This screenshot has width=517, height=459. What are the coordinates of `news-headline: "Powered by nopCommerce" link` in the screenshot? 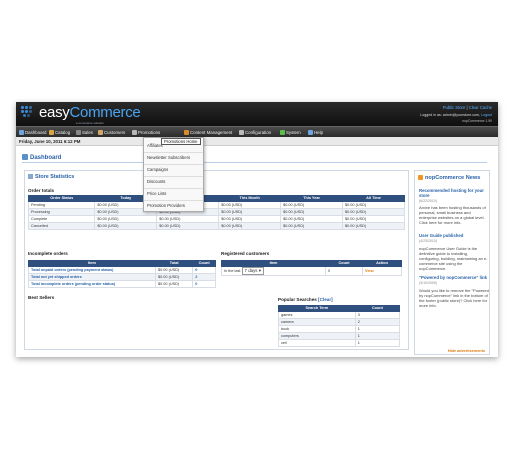 It's located at (454, 277).